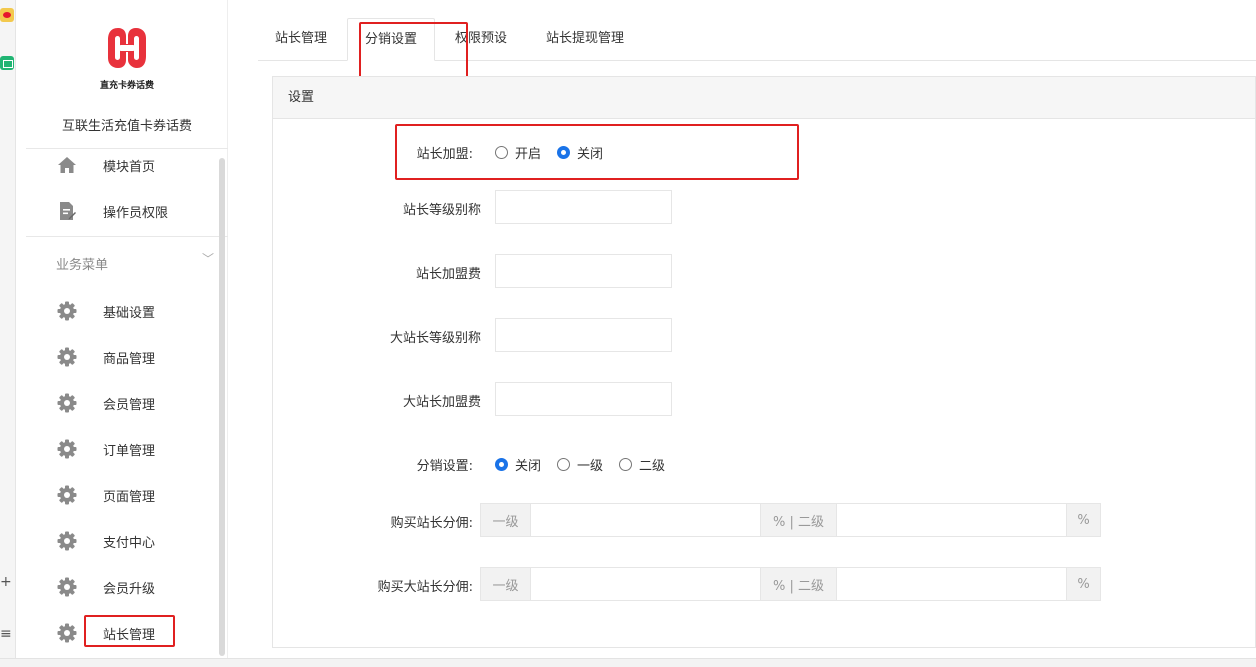  I want to click on mail-icon, so click(7, 63).